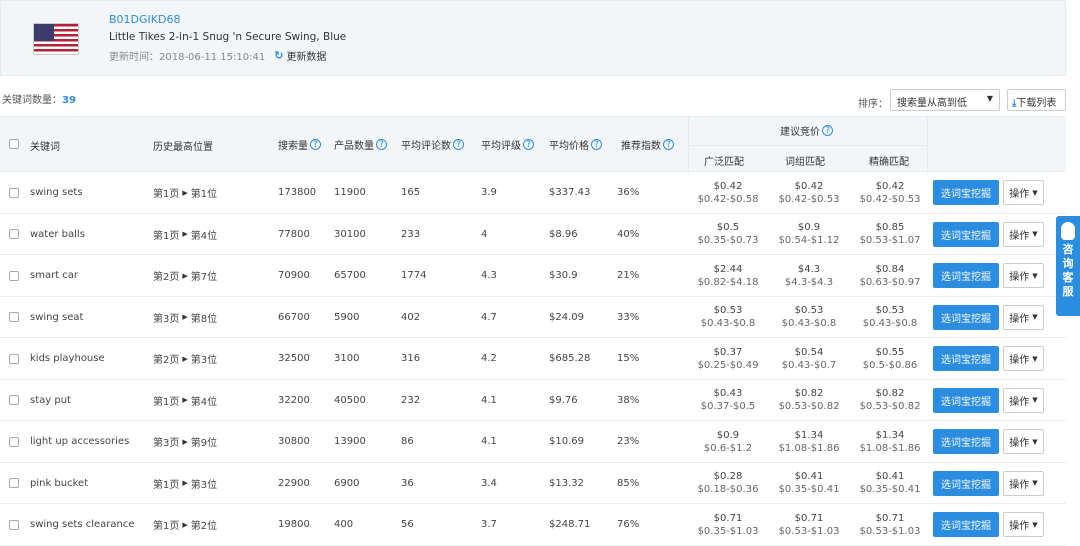 This screenshot has width=1080, height=546. I want to click on cell-product-count: 6900, so click(347, 483).